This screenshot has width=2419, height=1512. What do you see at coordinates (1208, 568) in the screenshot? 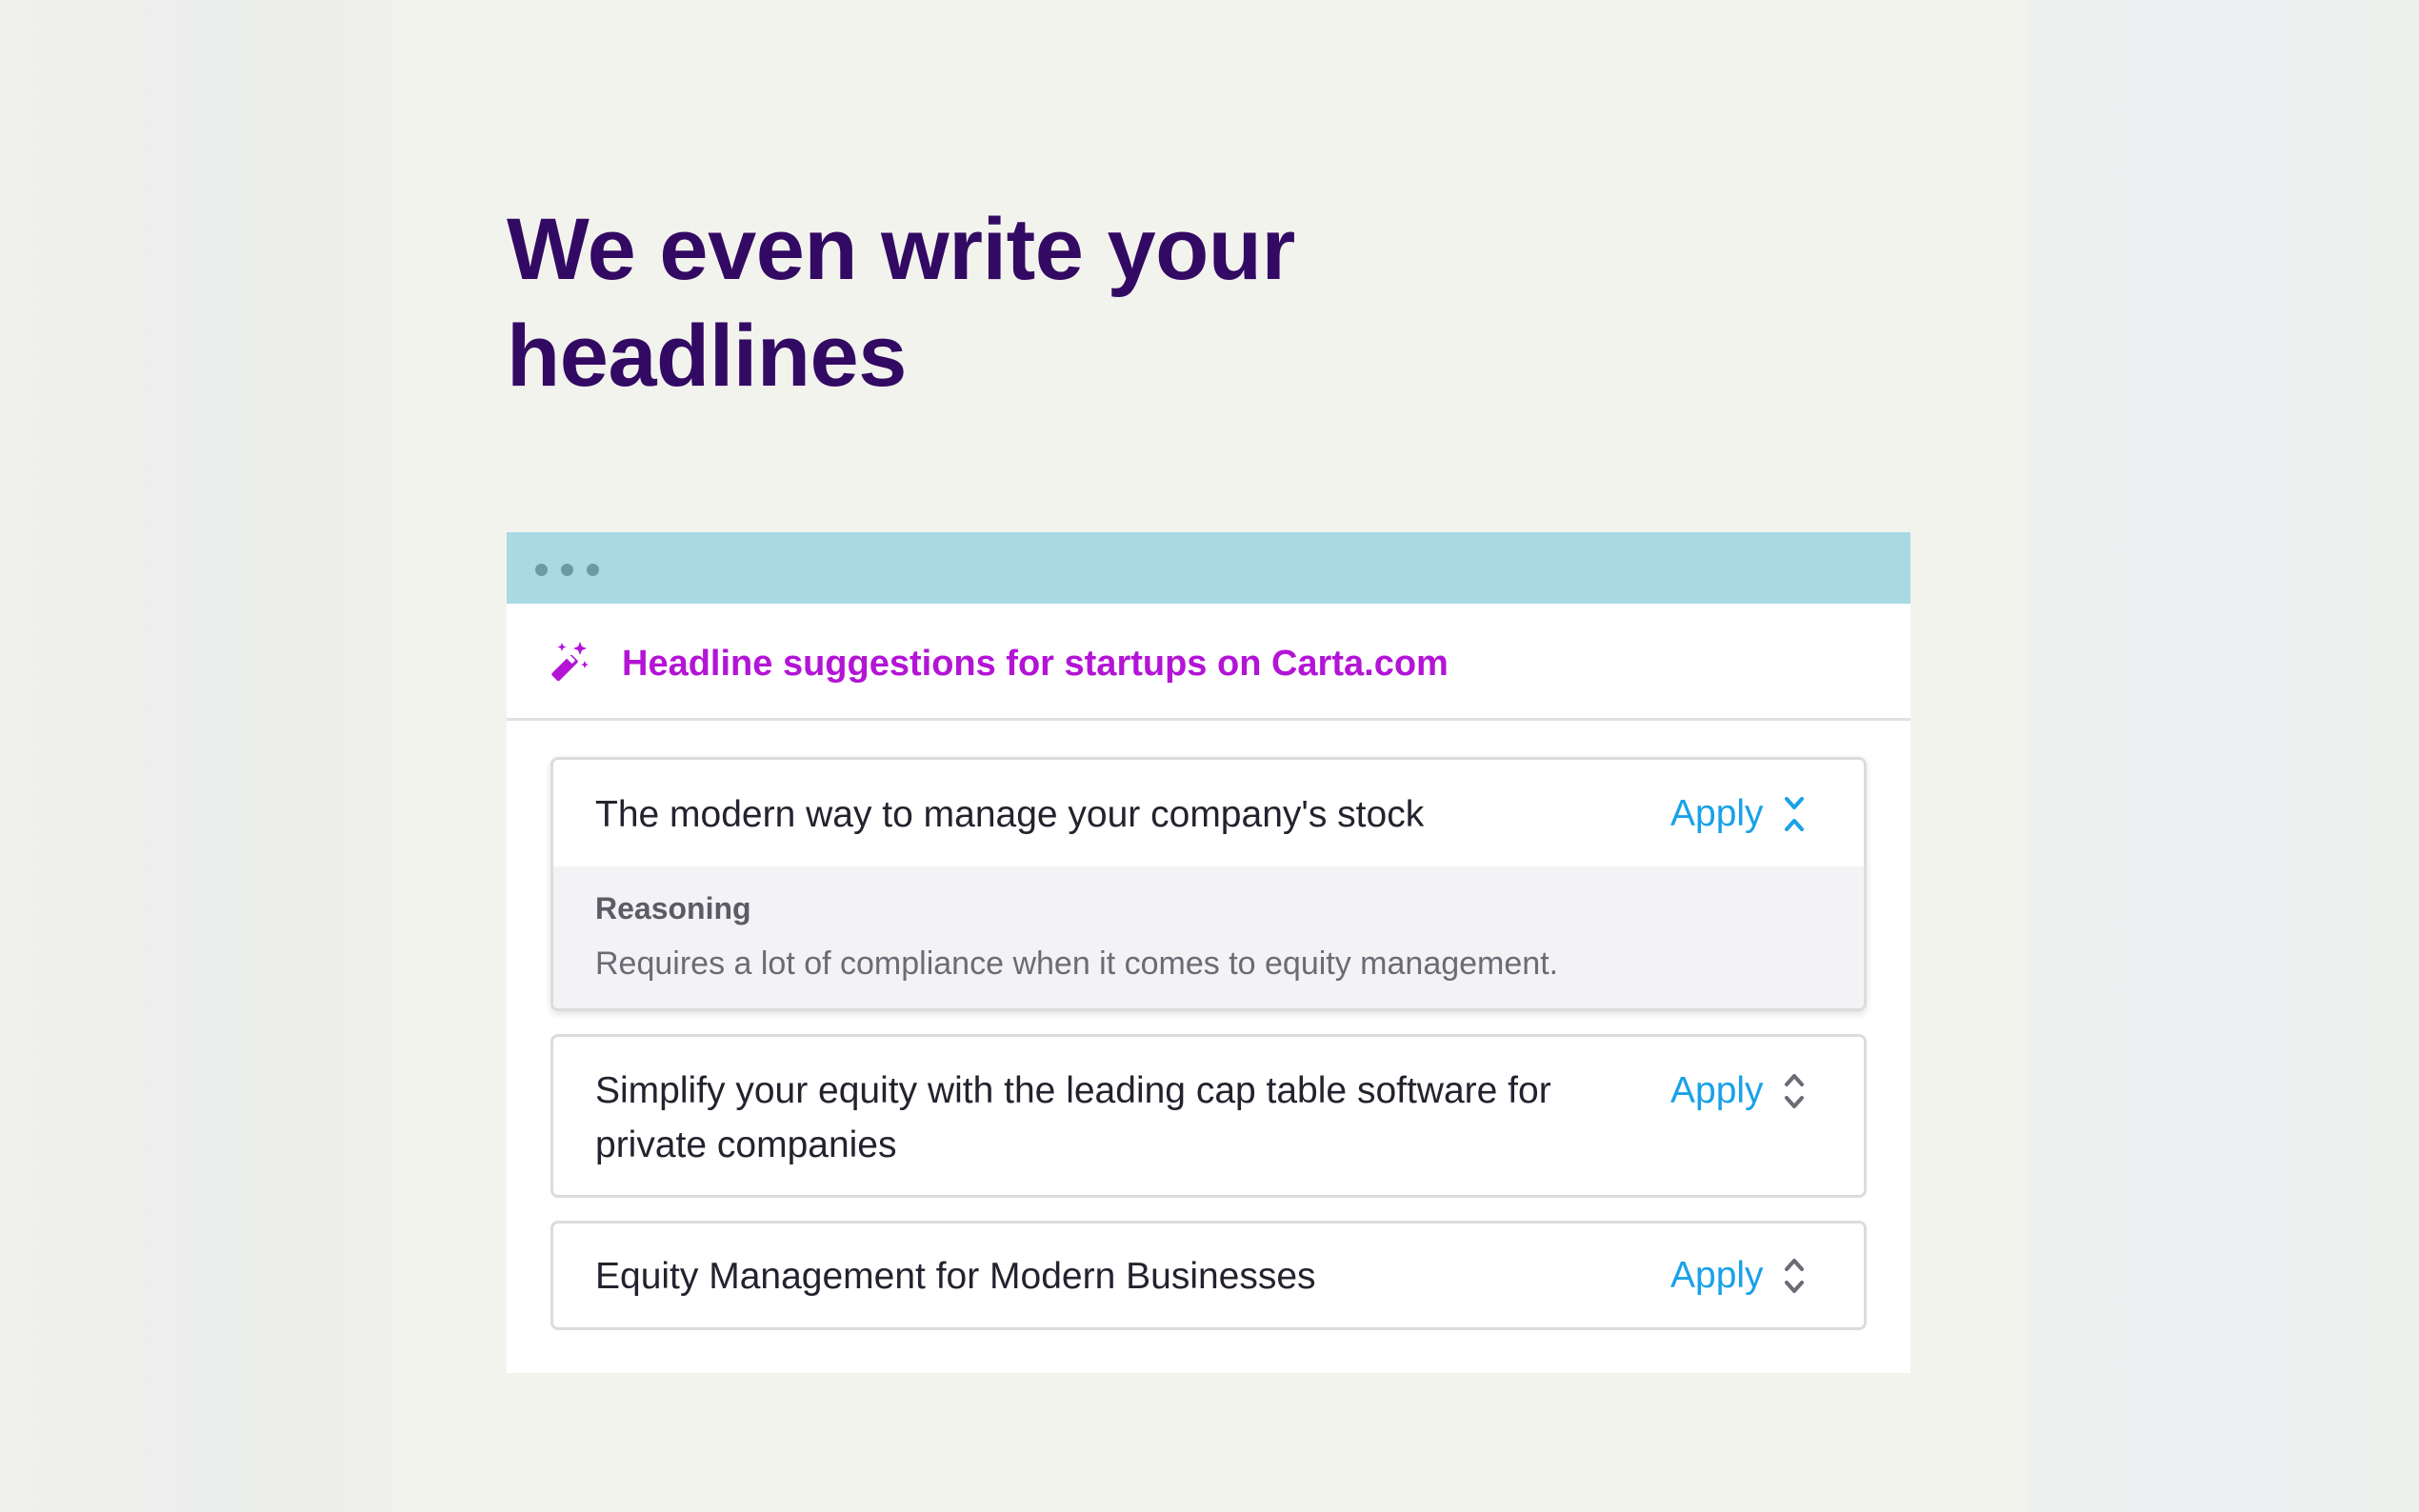
I see `window-titlebar` at bounding box center [1208, 568].